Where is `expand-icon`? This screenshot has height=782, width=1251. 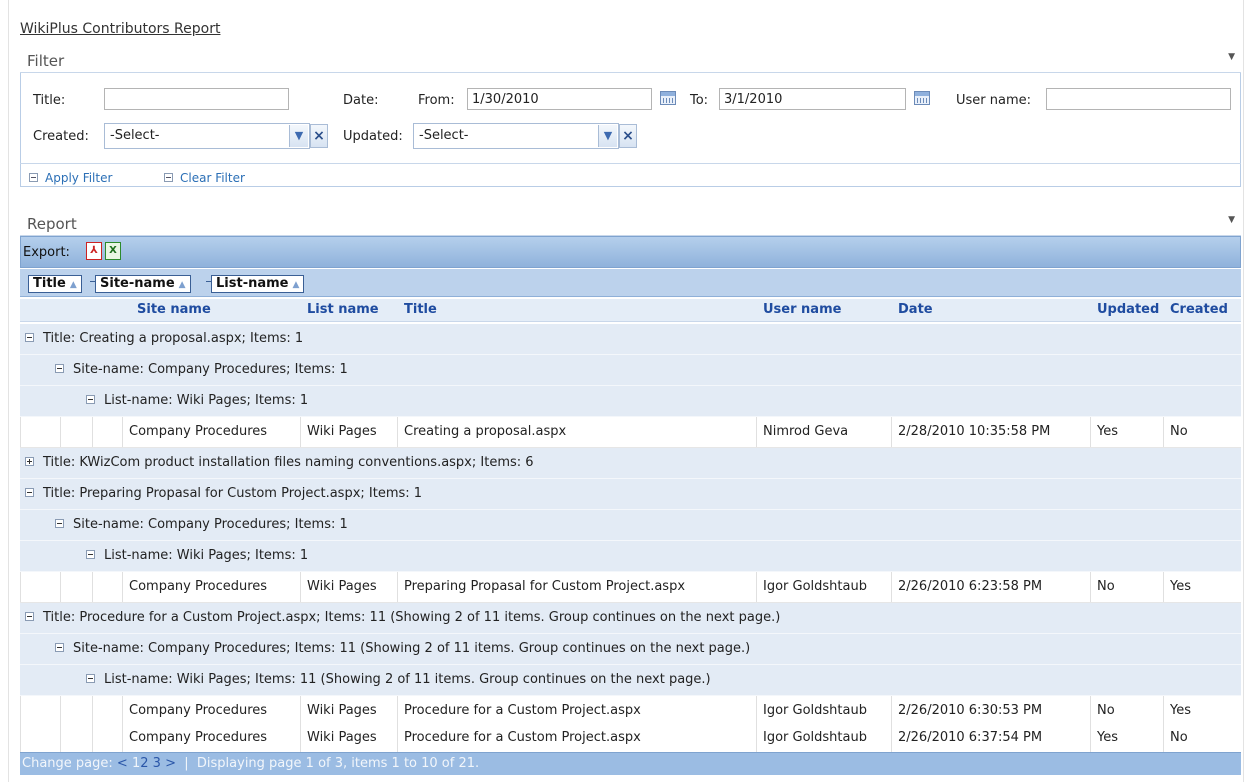
expand-icon is located at coordinates (29, 461).